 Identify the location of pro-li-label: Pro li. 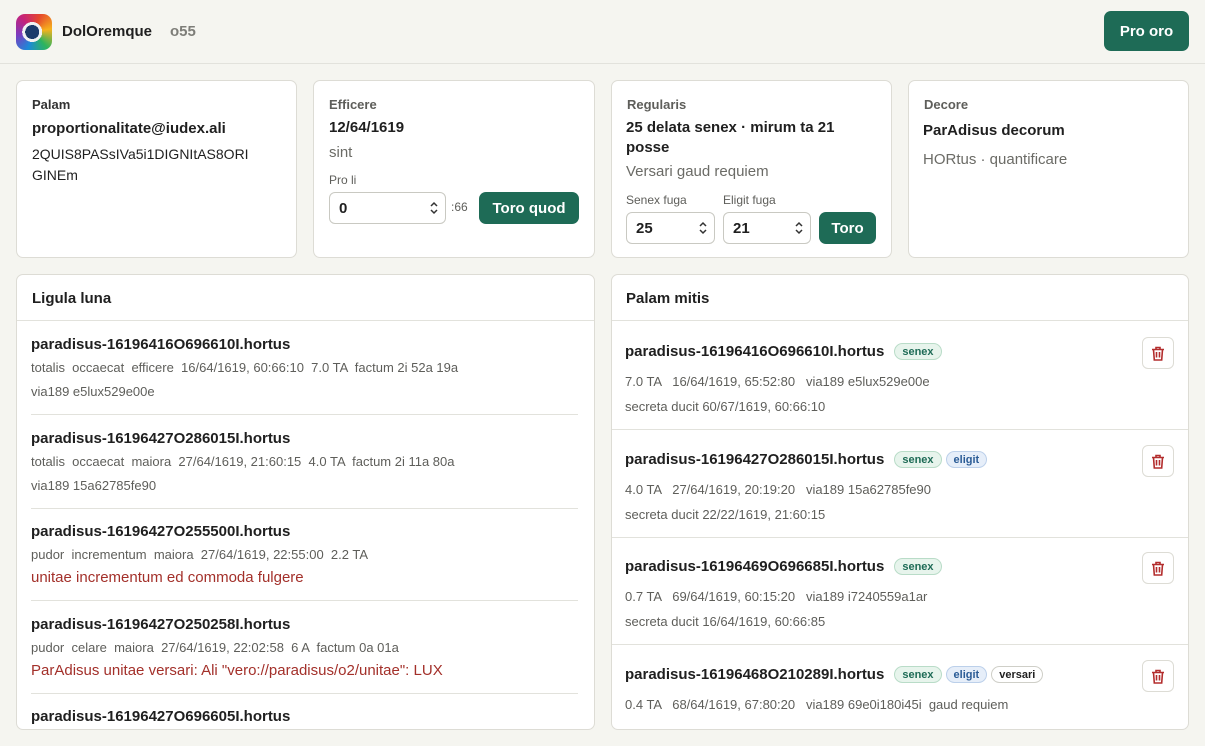
(343, 180).